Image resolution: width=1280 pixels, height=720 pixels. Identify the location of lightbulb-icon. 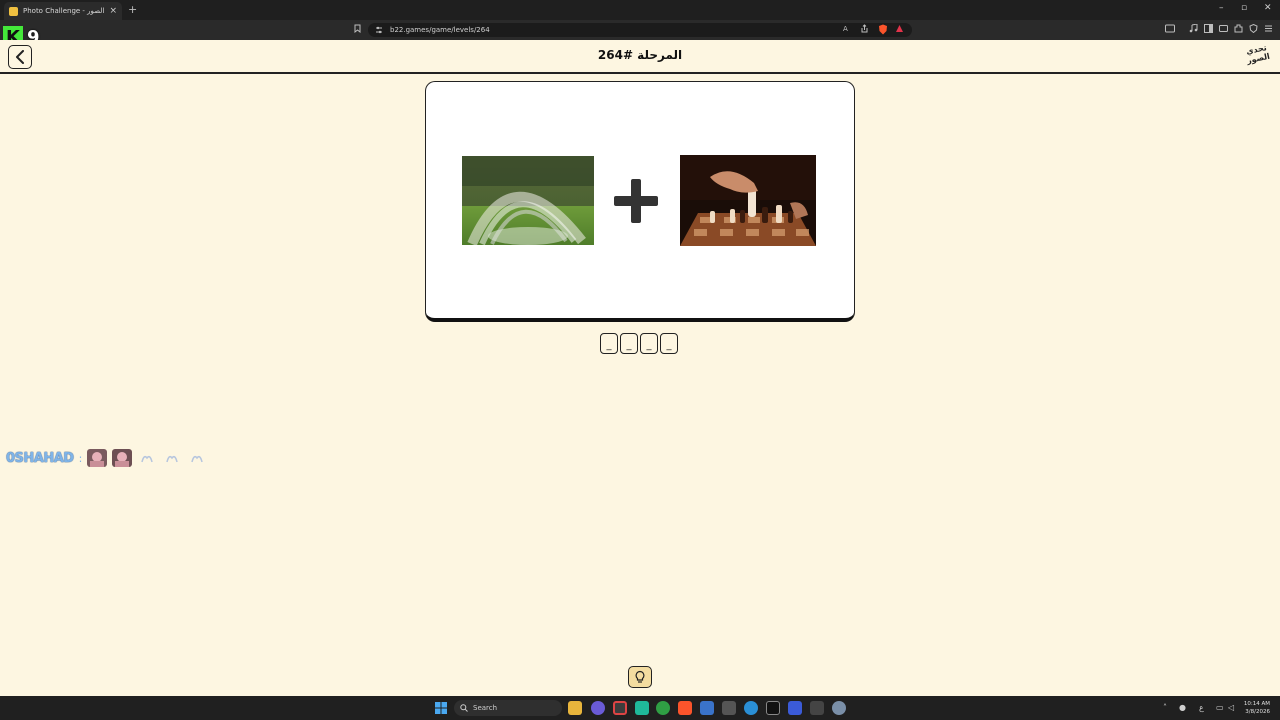
(640, 676).